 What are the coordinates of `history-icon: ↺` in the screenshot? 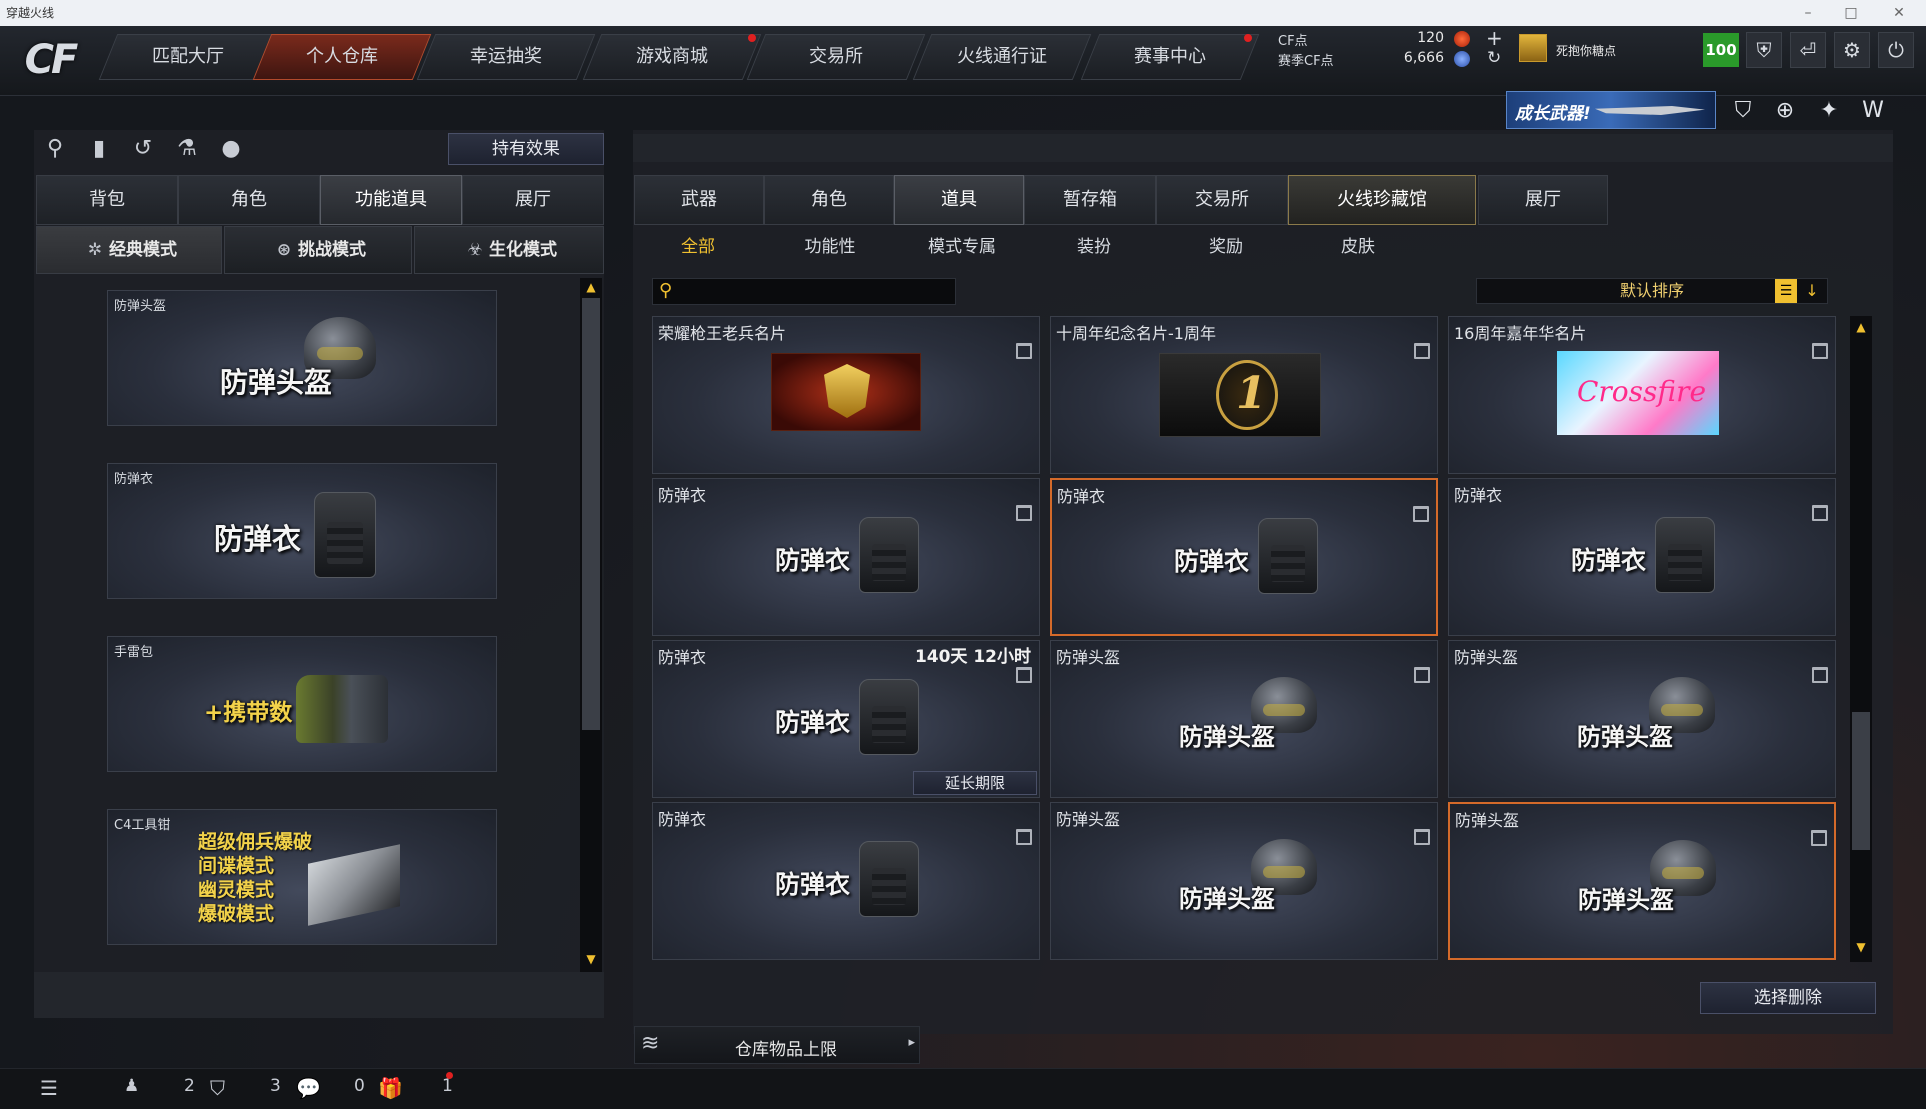 It's located at (143, 149).